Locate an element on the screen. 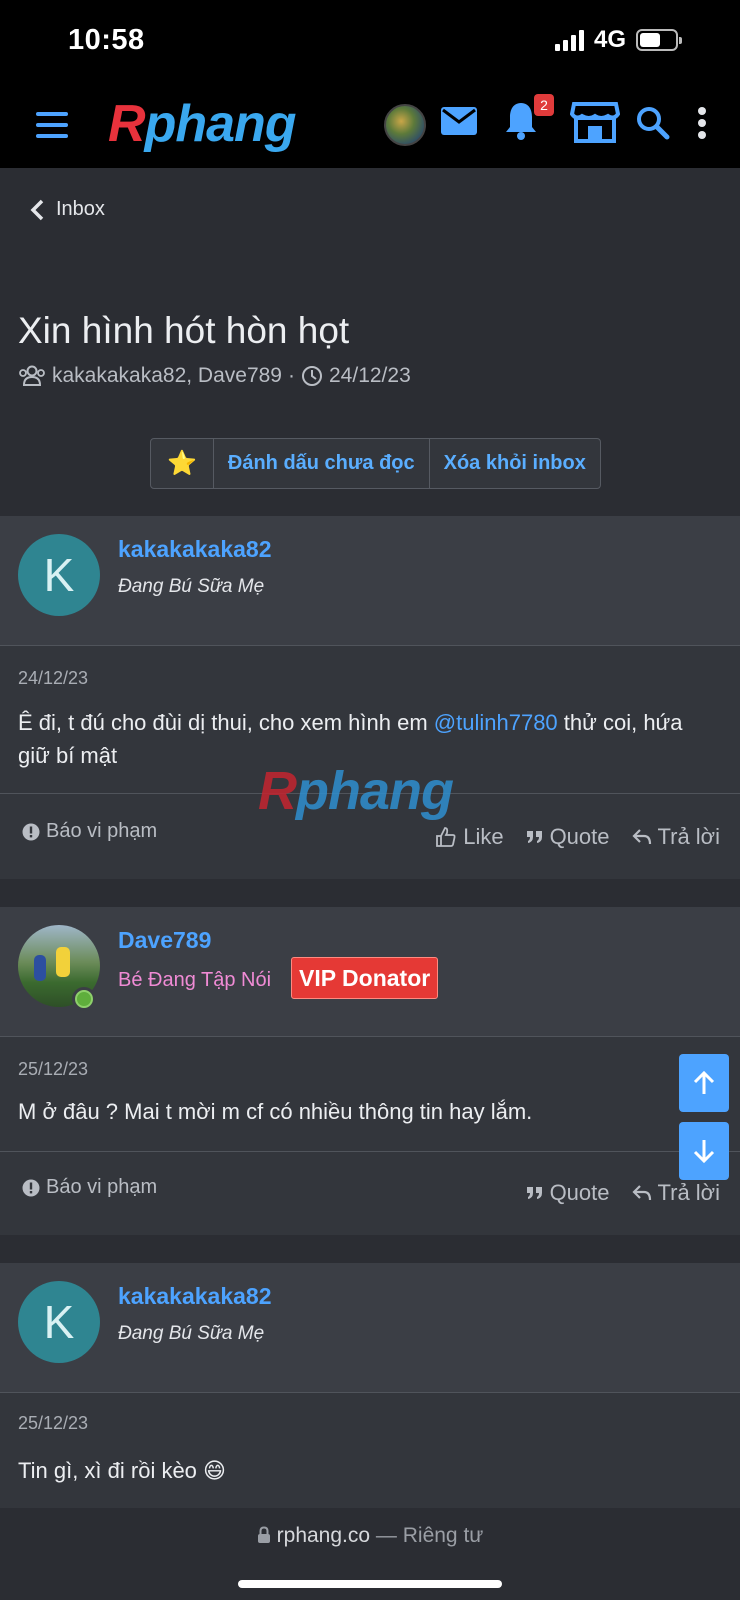 This screenshot has height=1600, width=740. lock-icon is located at coordinates (263, 1534).